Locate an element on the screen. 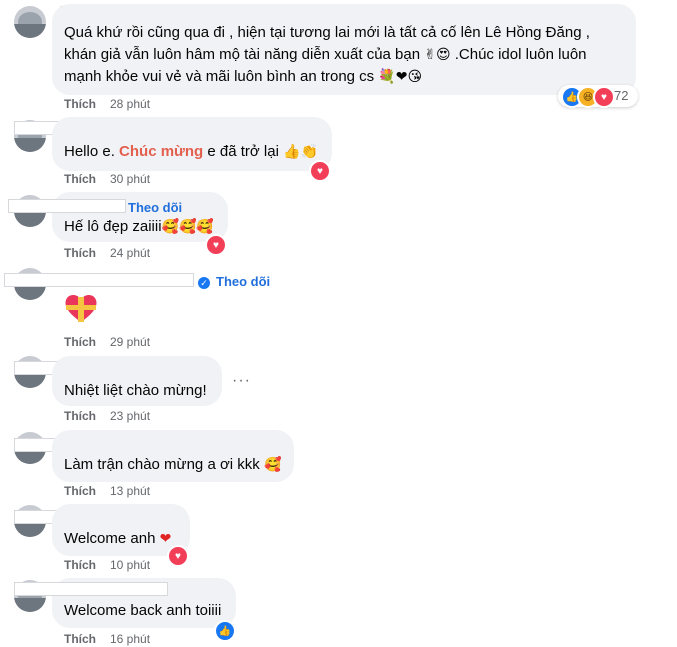 The width and height of the screenshot is (677, 647). highlighted-text: Chúc mừng is located at coordinates (161, 151).